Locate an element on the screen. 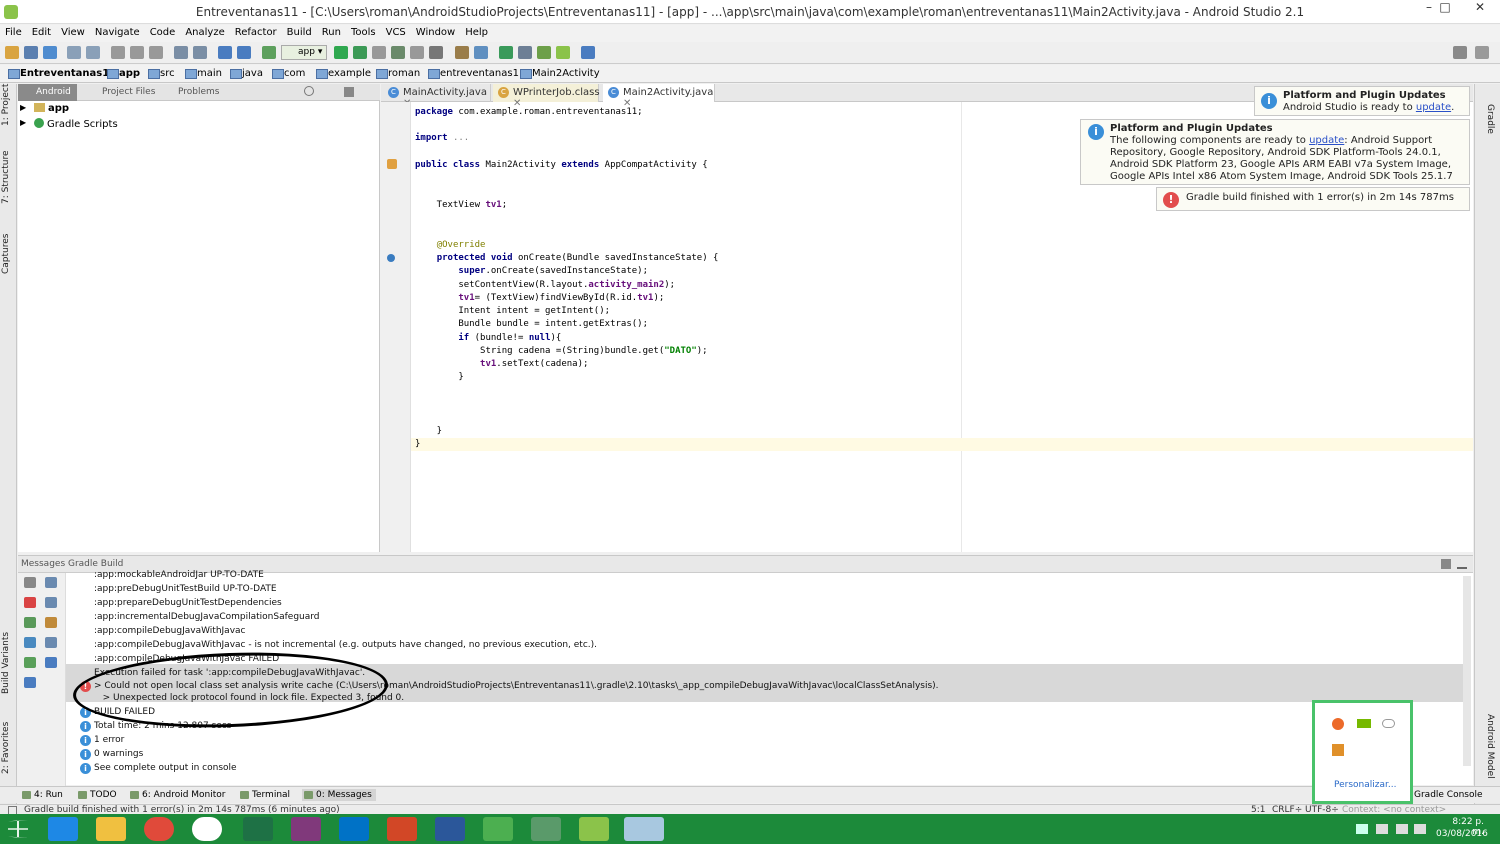 The height and width of the screenshot is (844, 1500). pin-icon is located at coordinates (30, 662).